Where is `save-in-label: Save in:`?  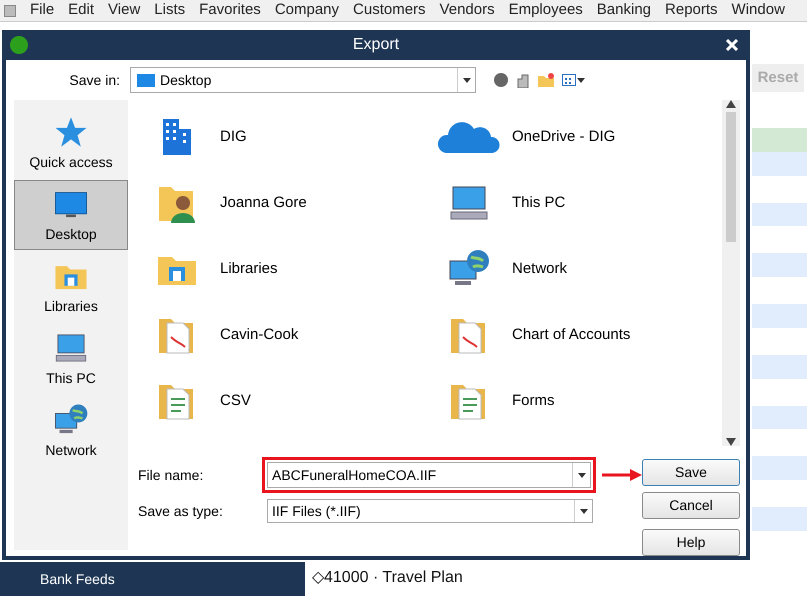 save-in-label: Save in: is located at coordinates (94, 80).